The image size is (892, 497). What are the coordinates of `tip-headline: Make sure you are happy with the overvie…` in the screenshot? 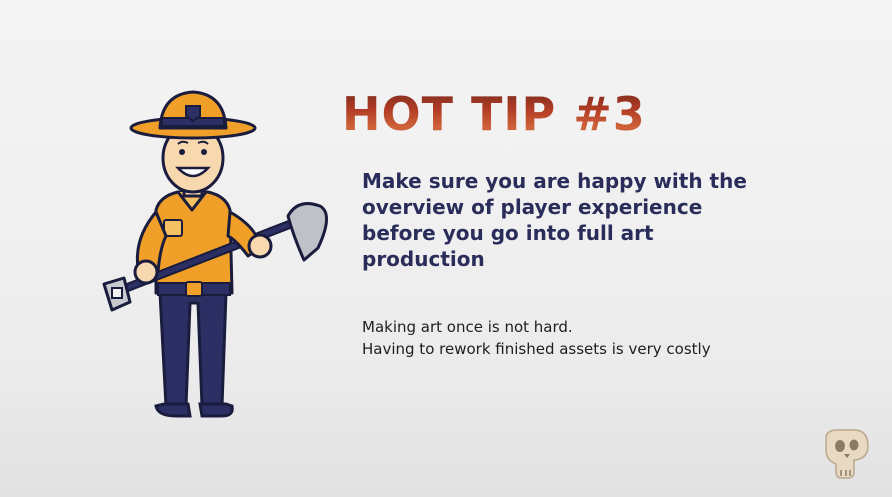 It's located at (597, 220).